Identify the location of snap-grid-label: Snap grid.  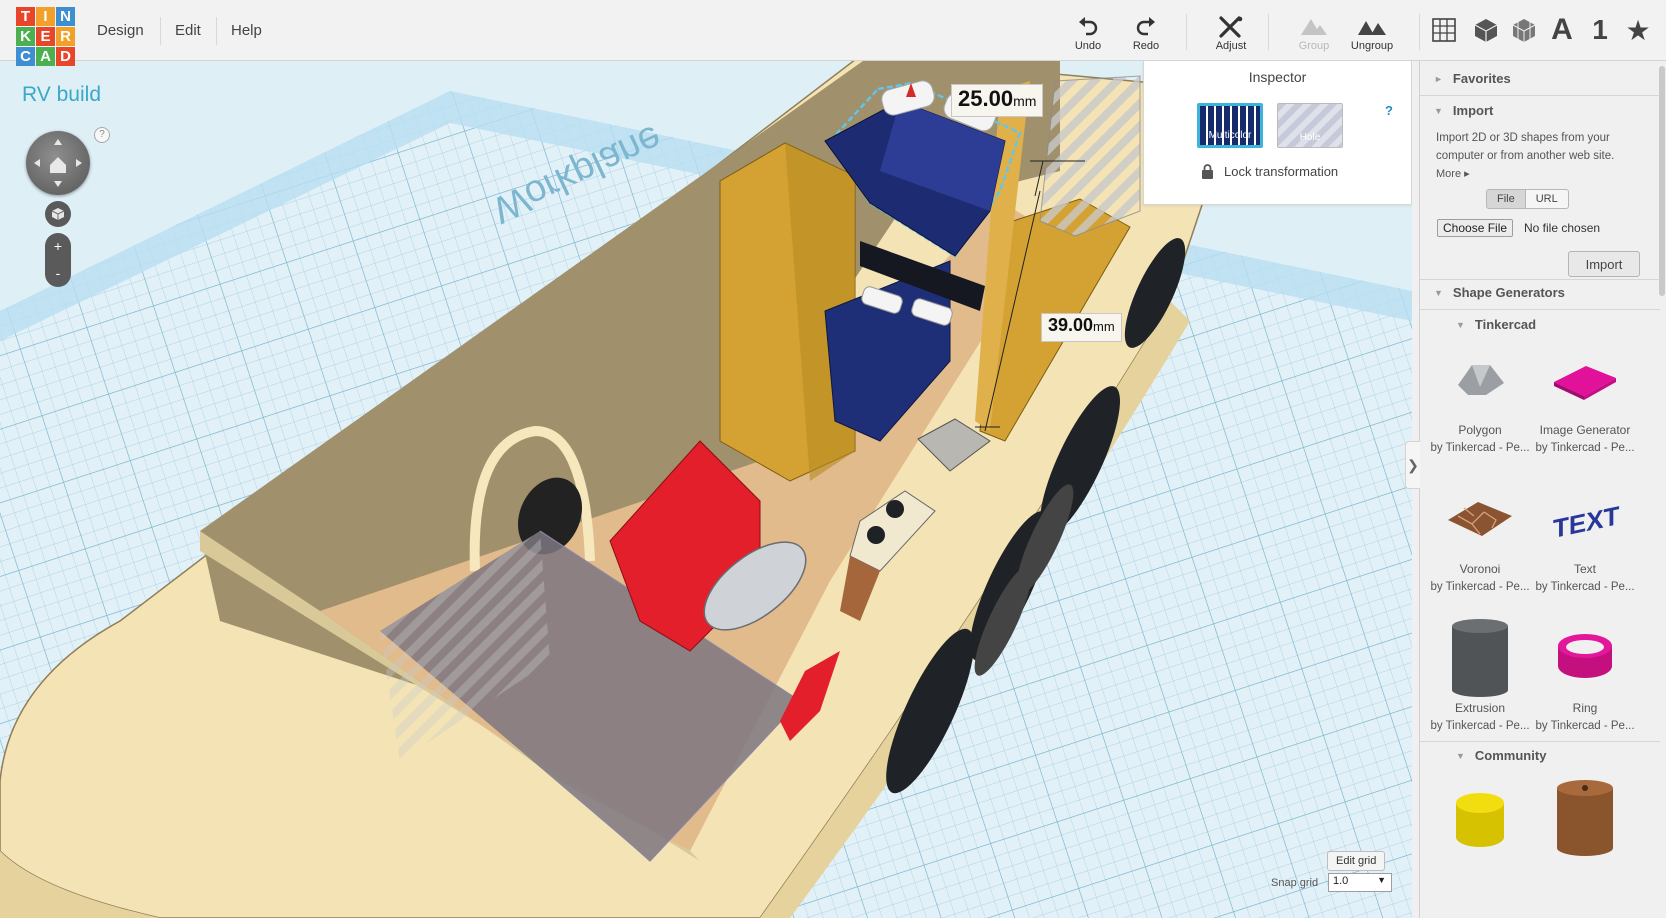
(1295, 883).